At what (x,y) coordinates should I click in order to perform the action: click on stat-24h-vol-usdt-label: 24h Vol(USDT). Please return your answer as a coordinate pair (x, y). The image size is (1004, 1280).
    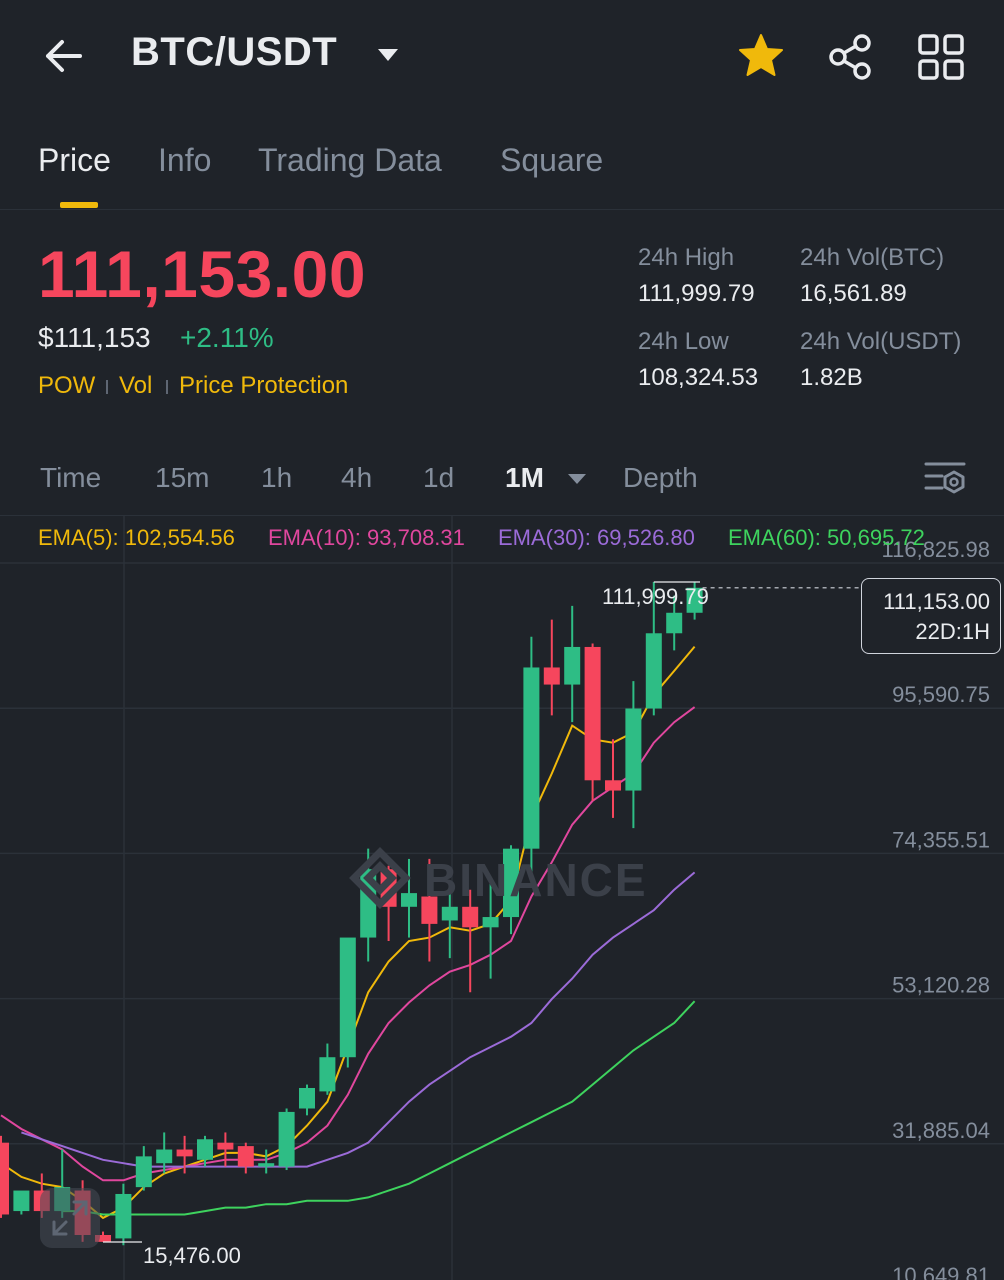
    Looking at the image, I should click on (881, 341).